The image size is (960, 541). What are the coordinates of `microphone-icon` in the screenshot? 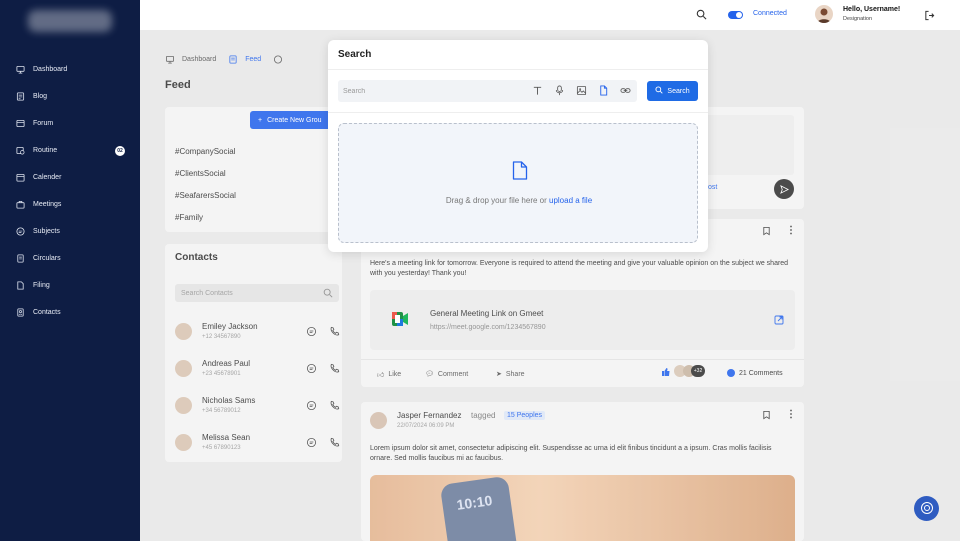 It's located at (559, 91).